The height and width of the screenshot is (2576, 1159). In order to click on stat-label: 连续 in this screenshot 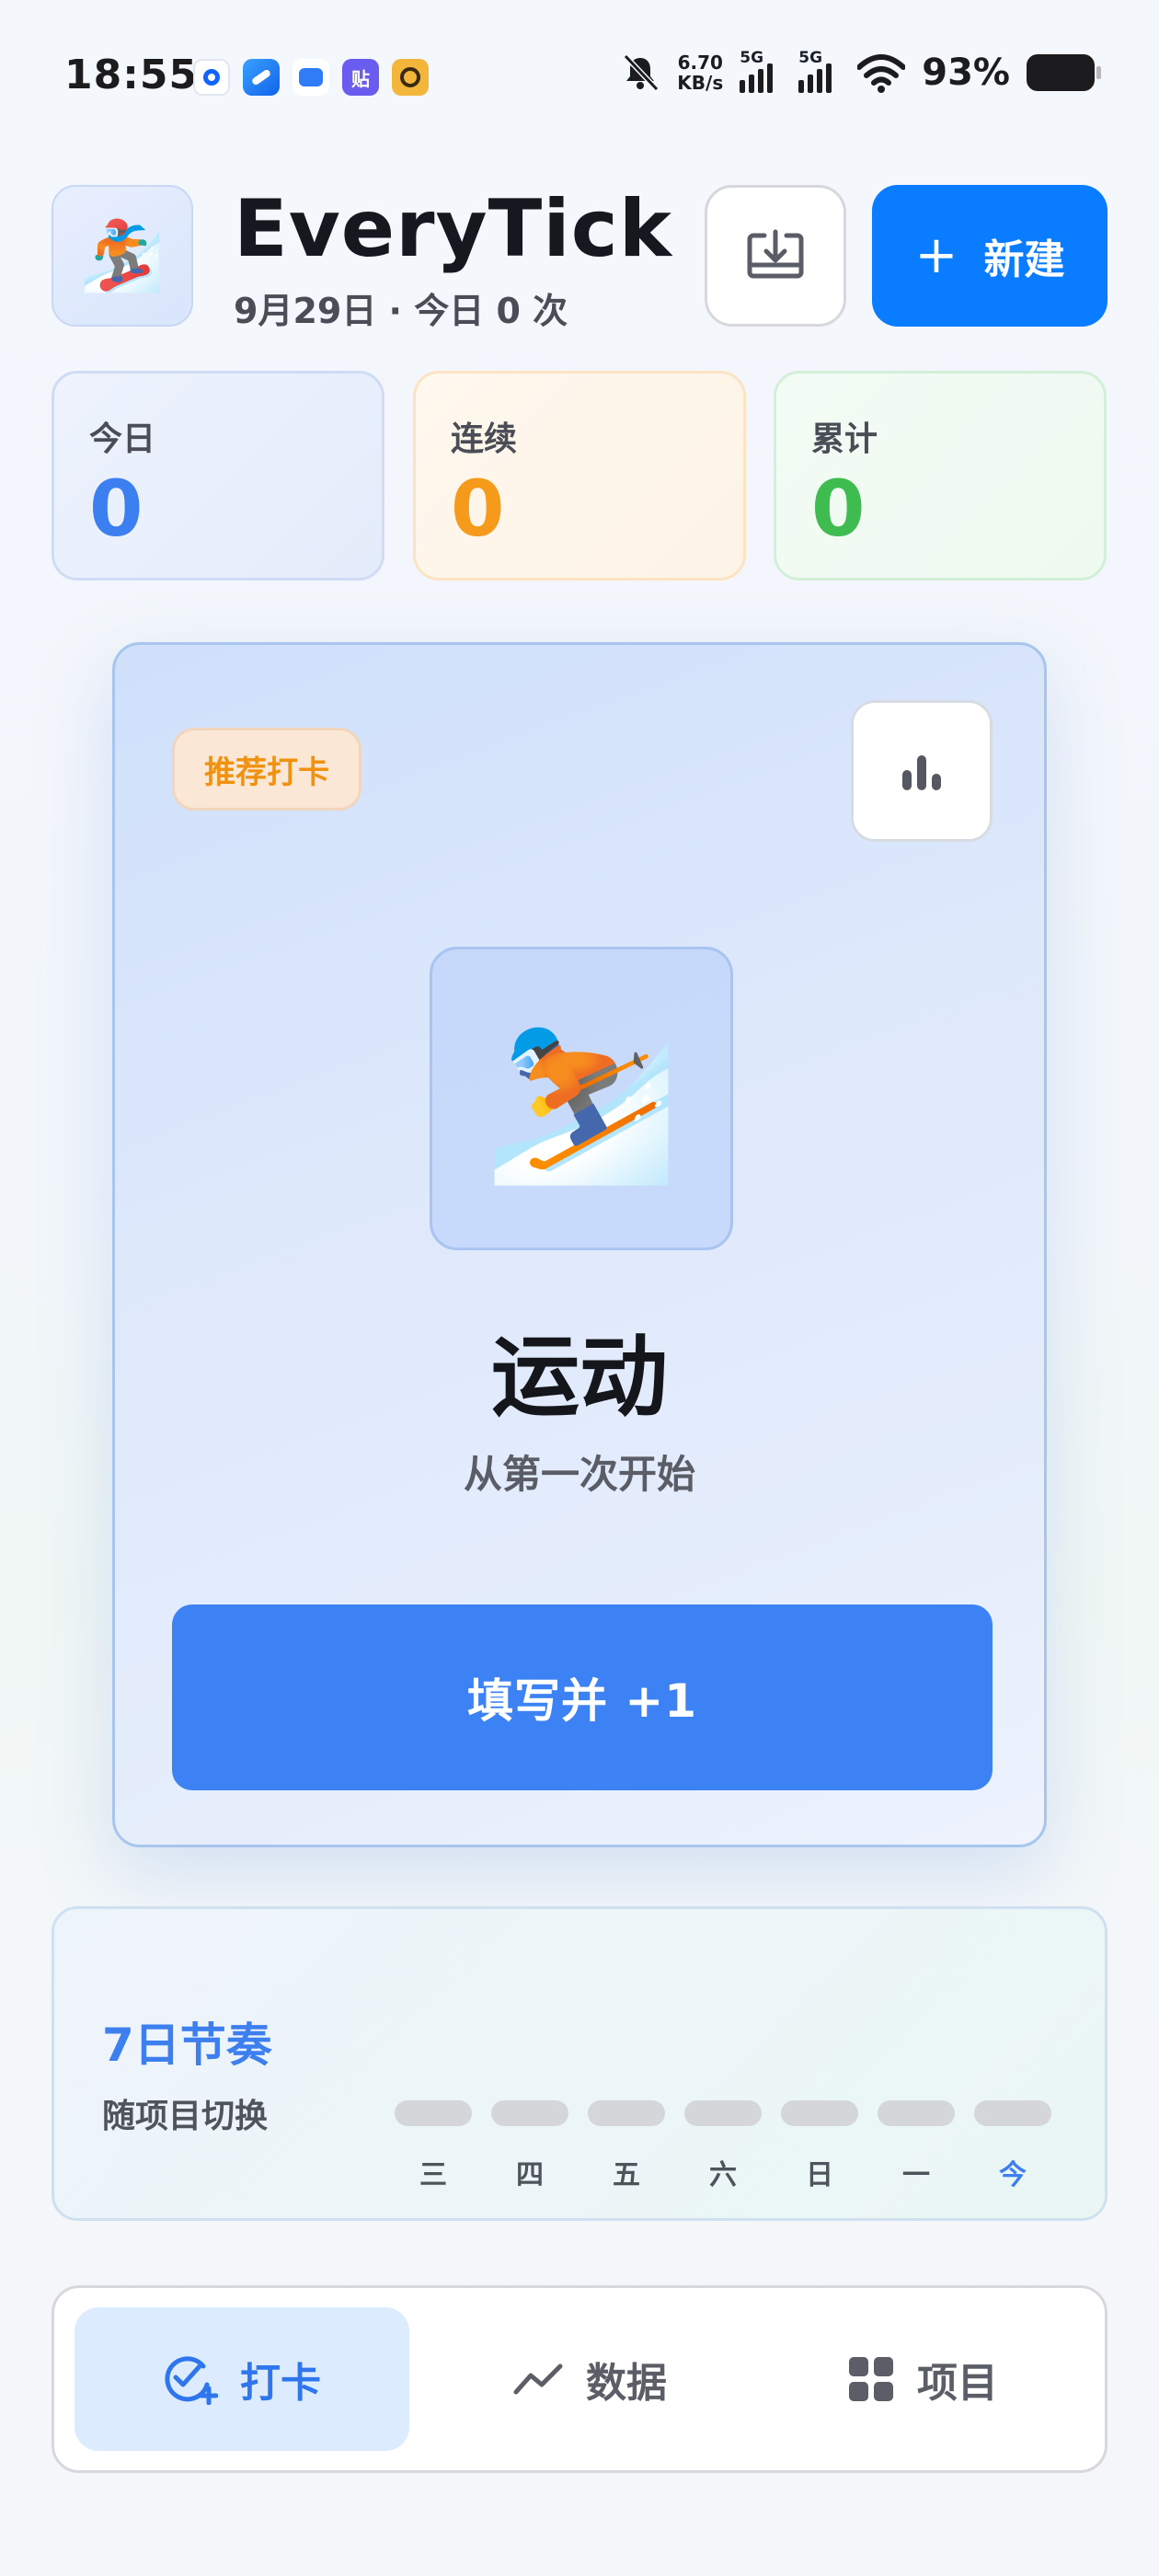, I will do `click(484, 439)`.